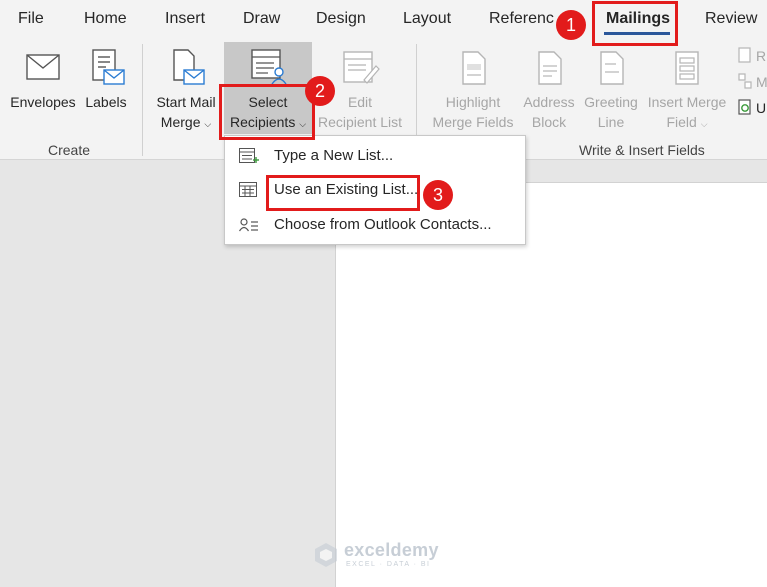 Image resolution: width=767 pixels, height=587 pixels. I want to click on step-badge-3: 3, so click(438, 195).